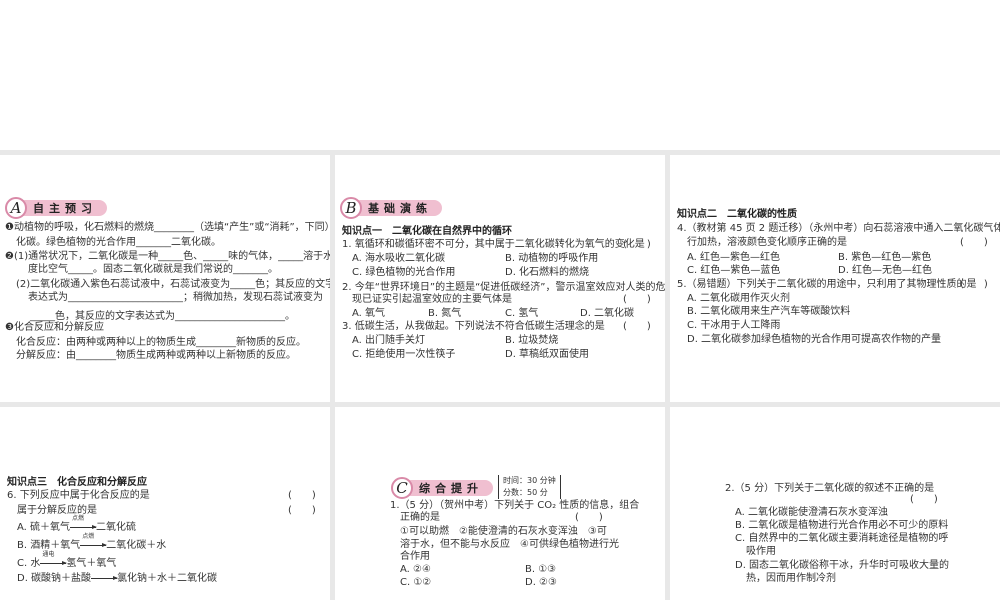 The width and height of the screenshot is (1000, 600). What do you see at coordinates (44, 527) in the screenshot?
I see `reactants: A. 硫＋氧气` at bounding box center [44, 527].